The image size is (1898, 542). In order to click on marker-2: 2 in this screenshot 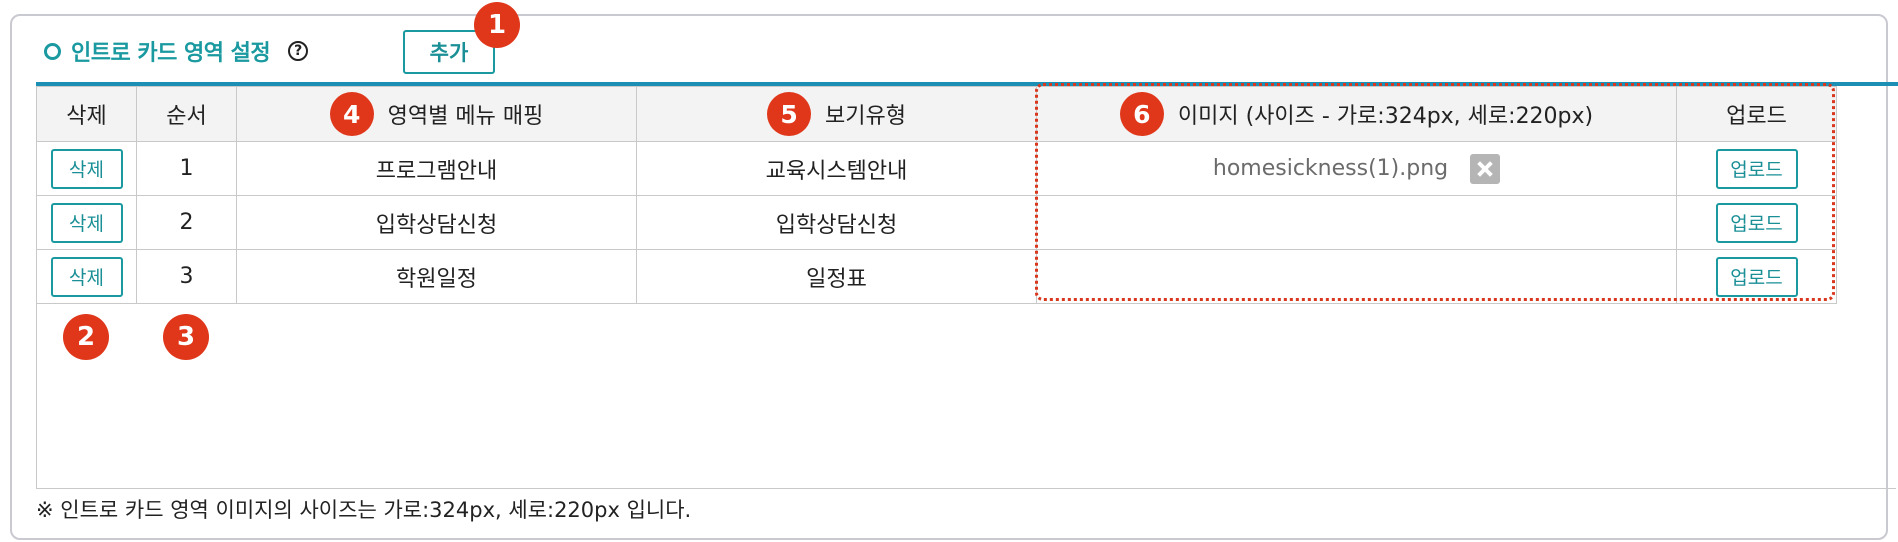, I will do `click(86, 337)`.